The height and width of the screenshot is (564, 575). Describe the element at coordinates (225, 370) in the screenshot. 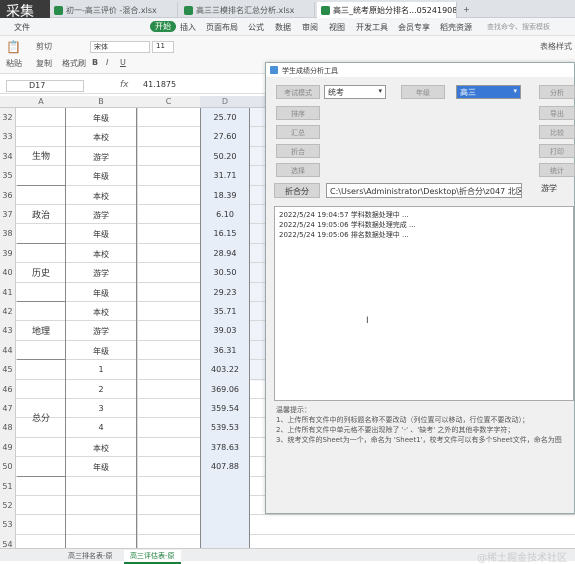

I see `cell-d: 403.22` at that location.